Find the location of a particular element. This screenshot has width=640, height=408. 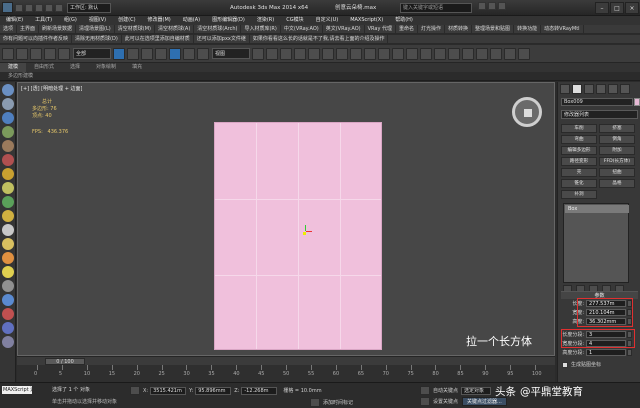

menu-rendering: 渲染(R) is located at coordinates (265, 20).